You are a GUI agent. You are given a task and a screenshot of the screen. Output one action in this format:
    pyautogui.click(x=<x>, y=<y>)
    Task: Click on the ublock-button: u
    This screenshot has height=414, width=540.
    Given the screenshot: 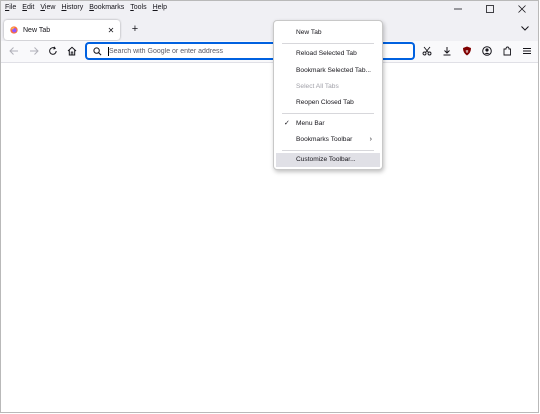 What is the action you would take?
    pyautogui.click(x=467, y=51)
    